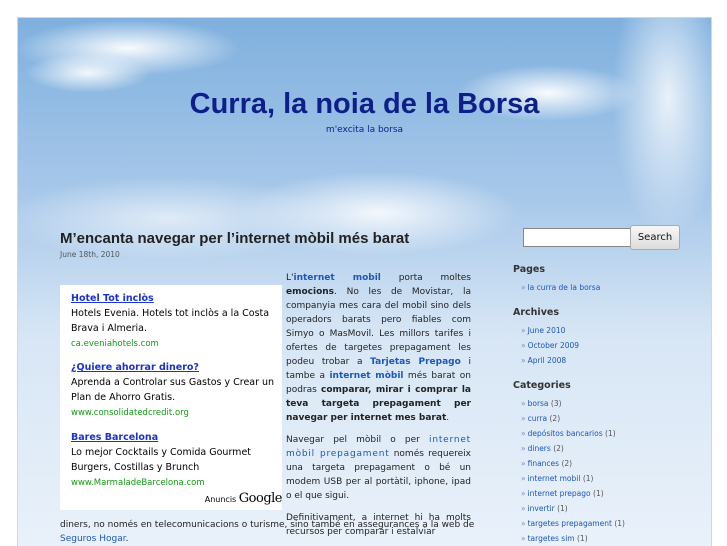 Image resolution: width=727 pixels, height=546 pixels. I want to click on category-link: diners, so click(539, 448).